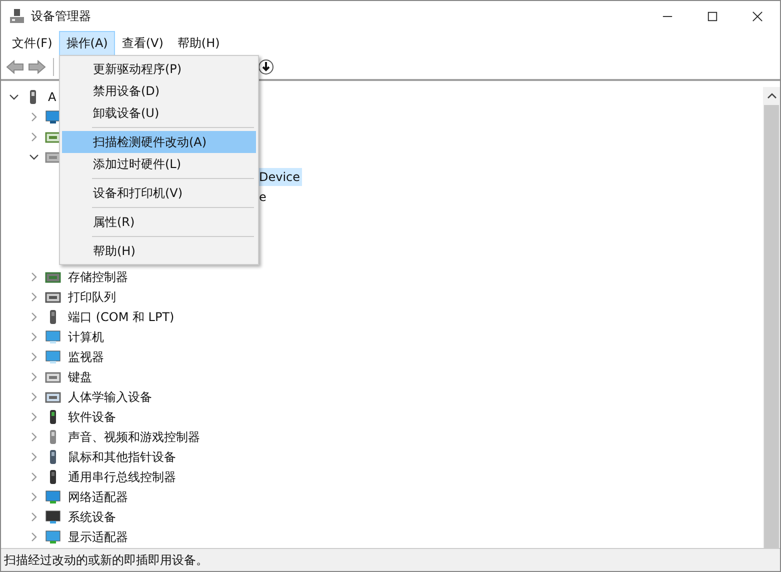 Image resolution: width=781 pixels, height=572 pixels. What do you see at coordinates (771, 96) in the screenshot?
I see `scroll-up-icon` at bounding box center [771, 96].